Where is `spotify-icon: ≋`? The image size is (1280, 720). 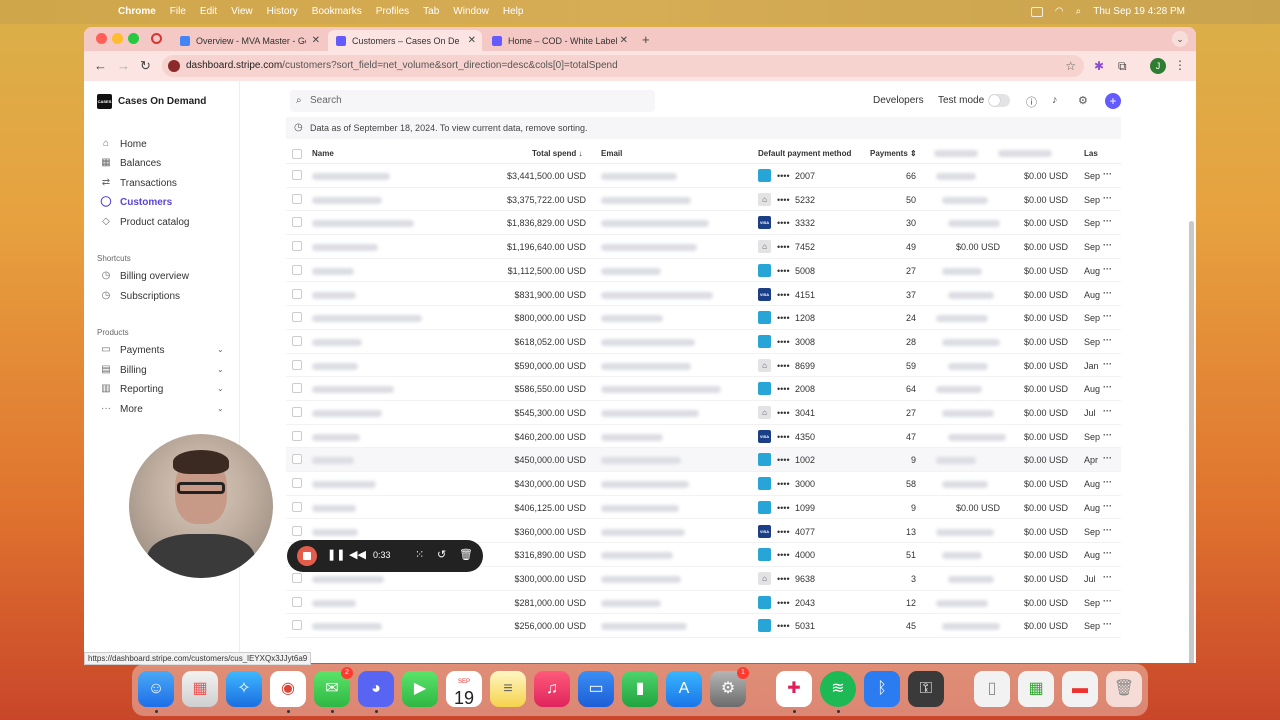 spotify-icon: ≋ is located at coordinates (838, 689).